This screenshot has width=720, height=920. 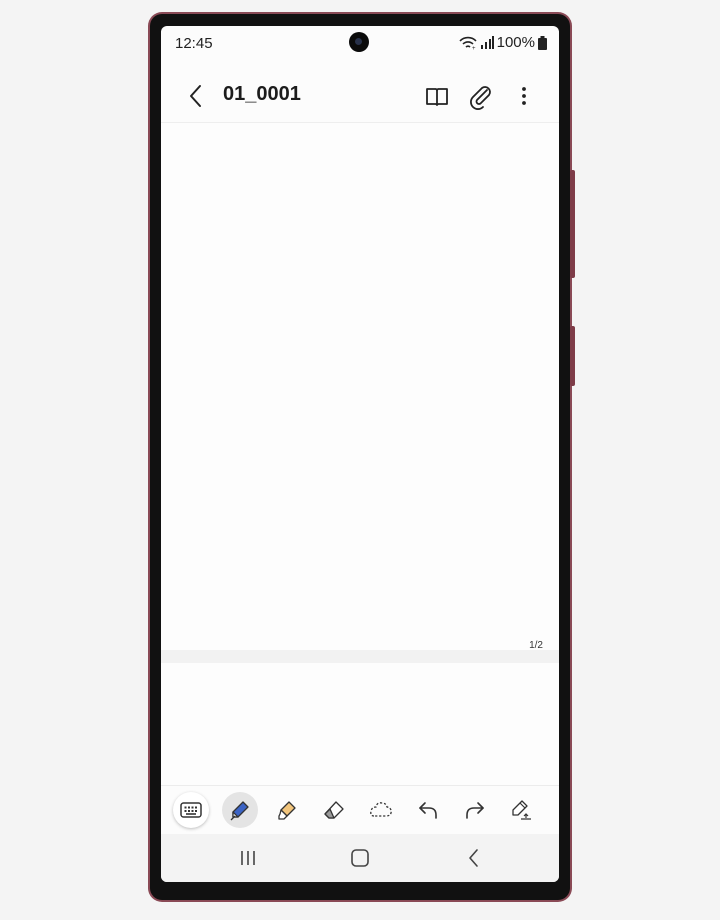 I want to click on pen-button, so click(x=240, y=810).